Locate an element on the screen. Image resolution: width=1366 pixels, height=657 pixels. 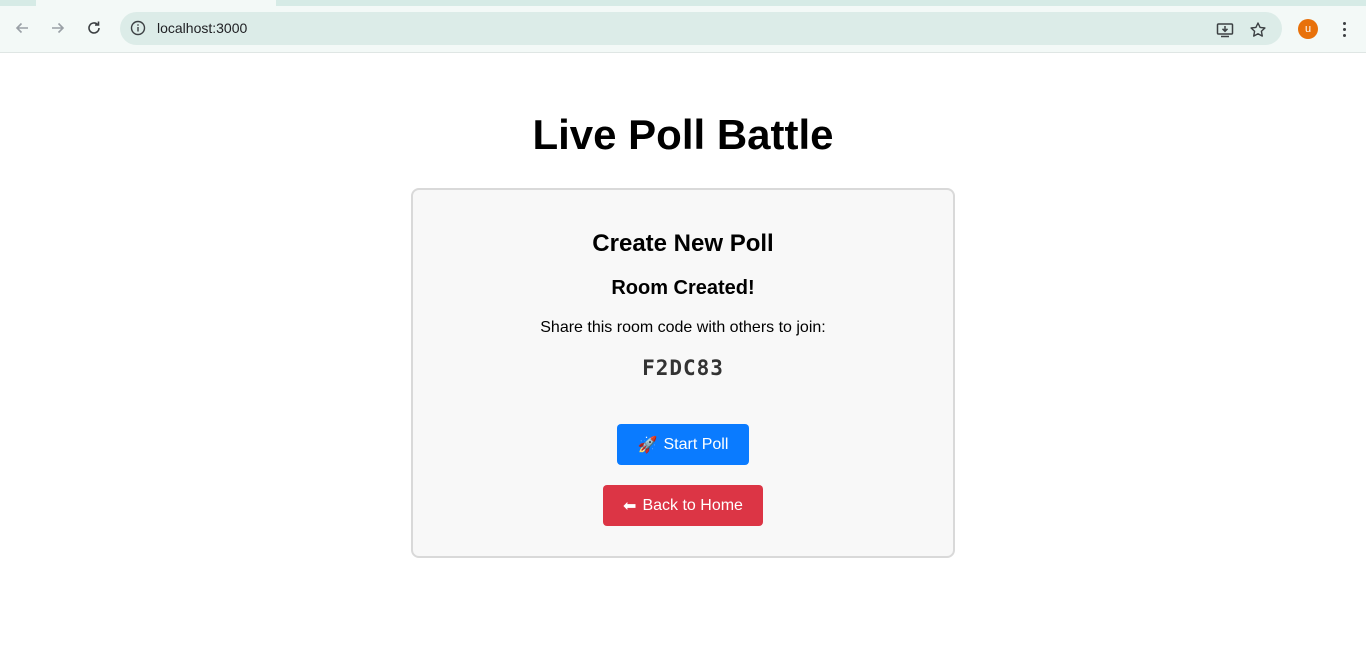
info-icon is located at coordinates (138, 28).